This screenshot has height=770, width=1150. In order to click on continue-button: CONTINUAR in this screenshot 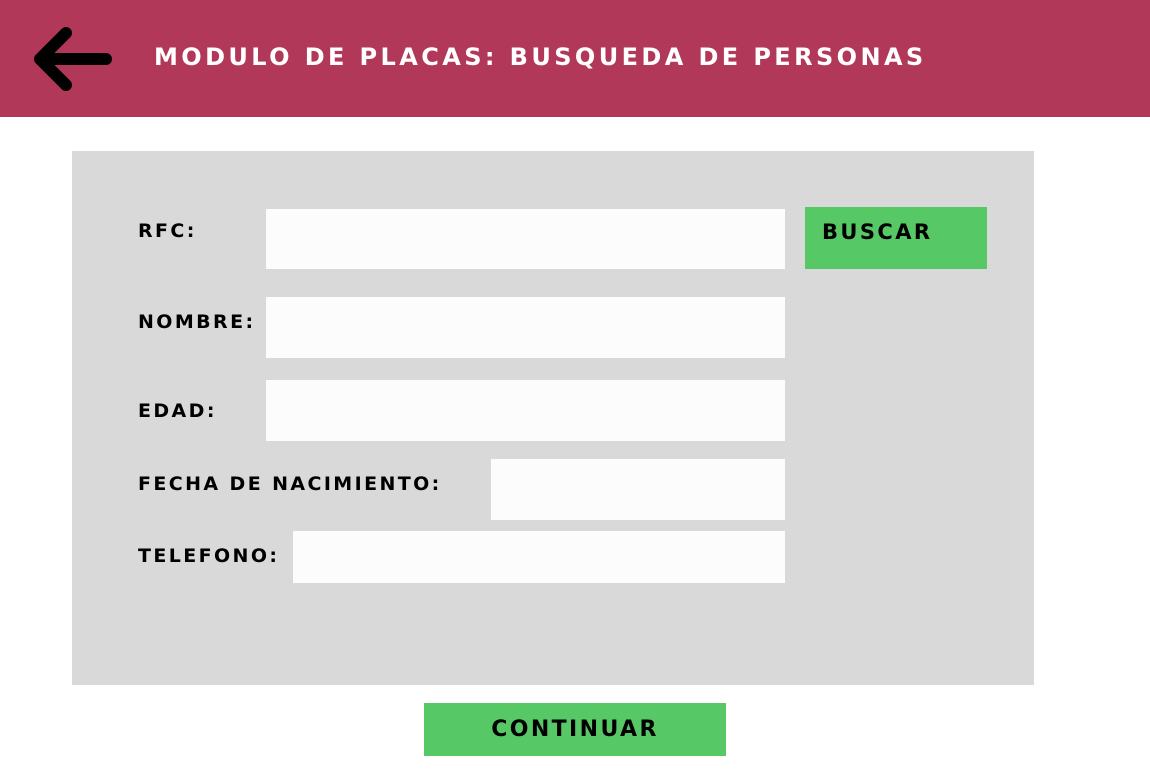, I will do `click(575, 729)`.